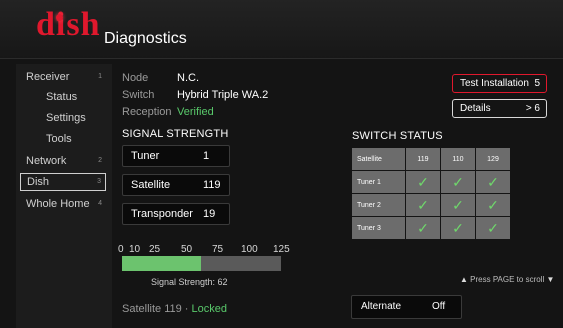 The image size is (563, 328). I want to click on scroll-hint: ▲ Press PAGE to scroll ▼, so click(507, 279).